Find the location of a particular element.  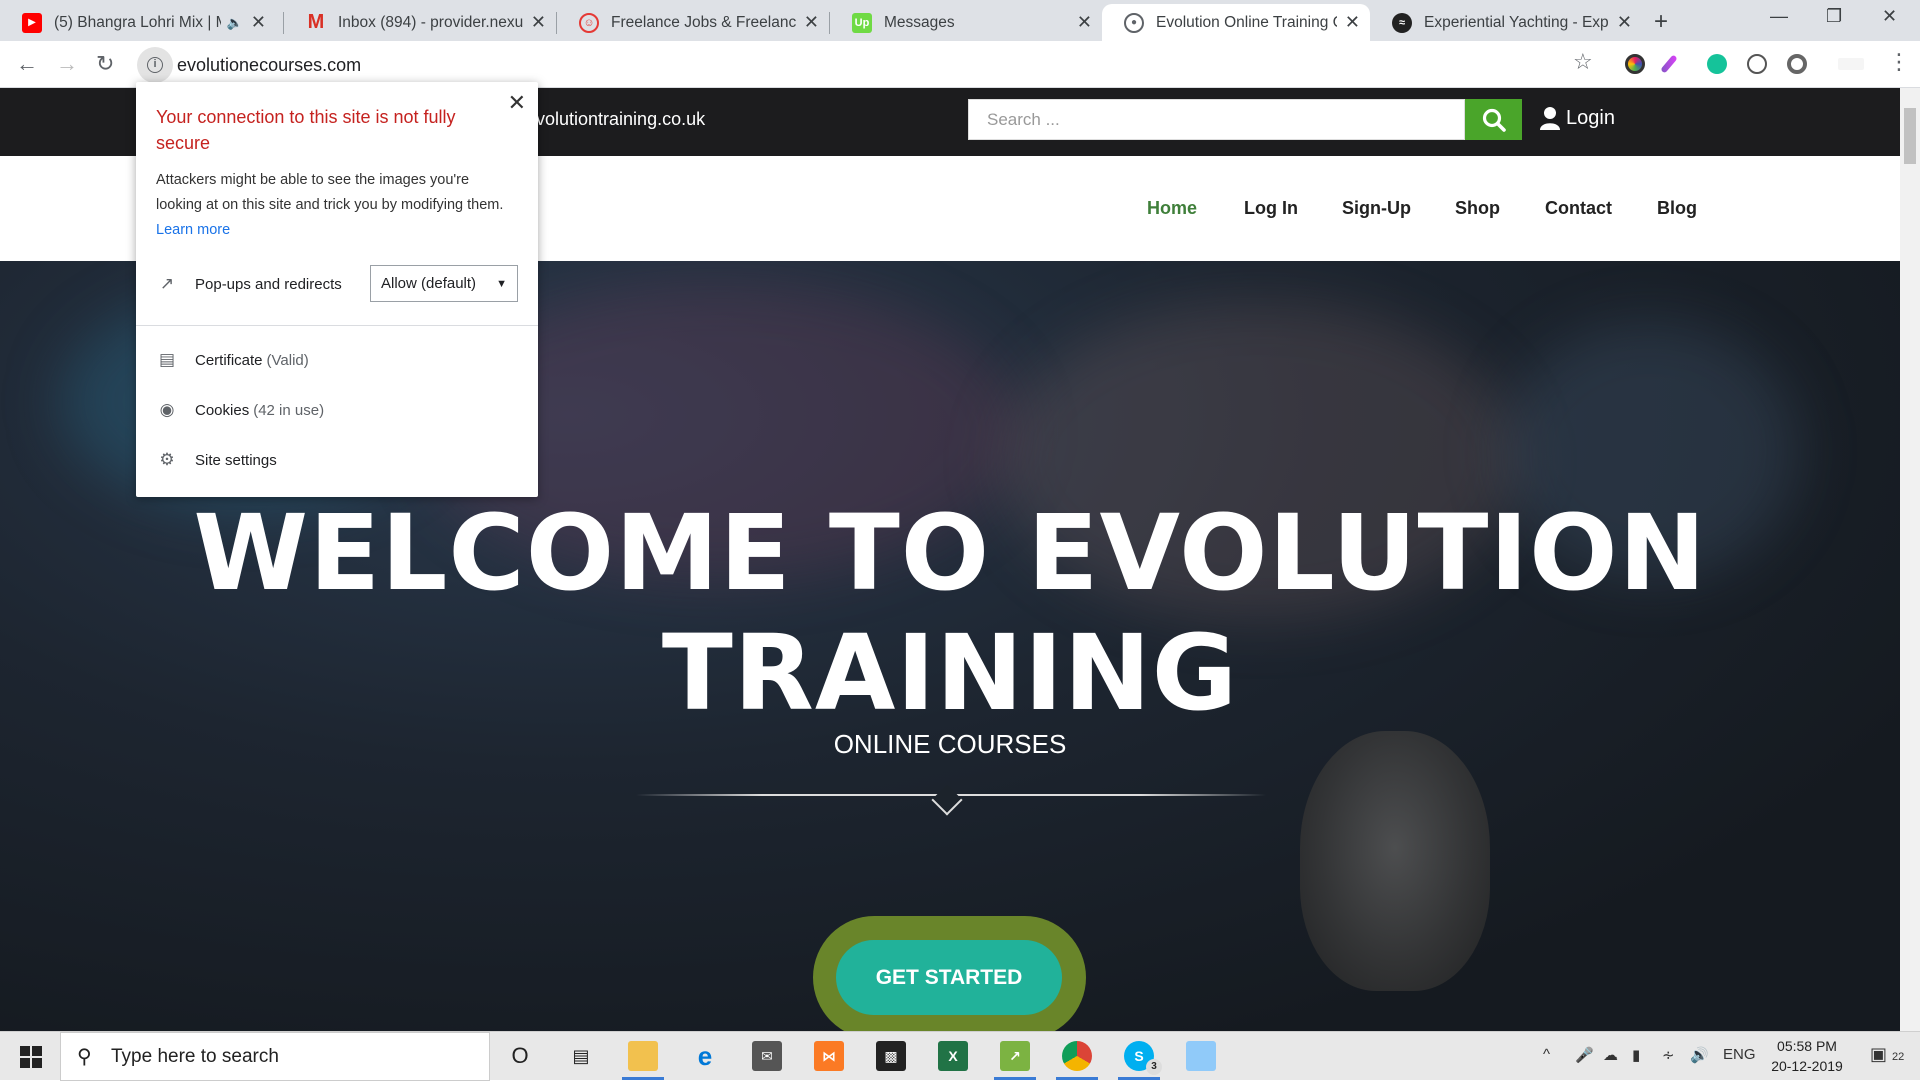

close-window-icon: ✕ is located at coordinates (1889, 16).